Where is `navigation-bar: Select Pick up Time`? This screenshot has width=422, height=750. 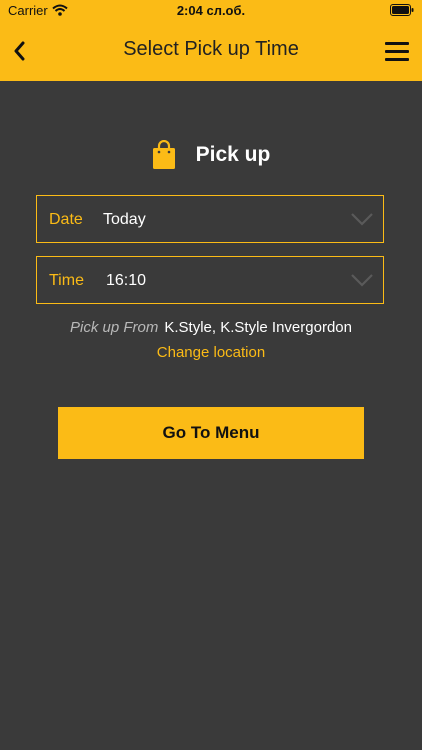
navigation-bar: Select Pick up Time is located at coordinates (211, 51).